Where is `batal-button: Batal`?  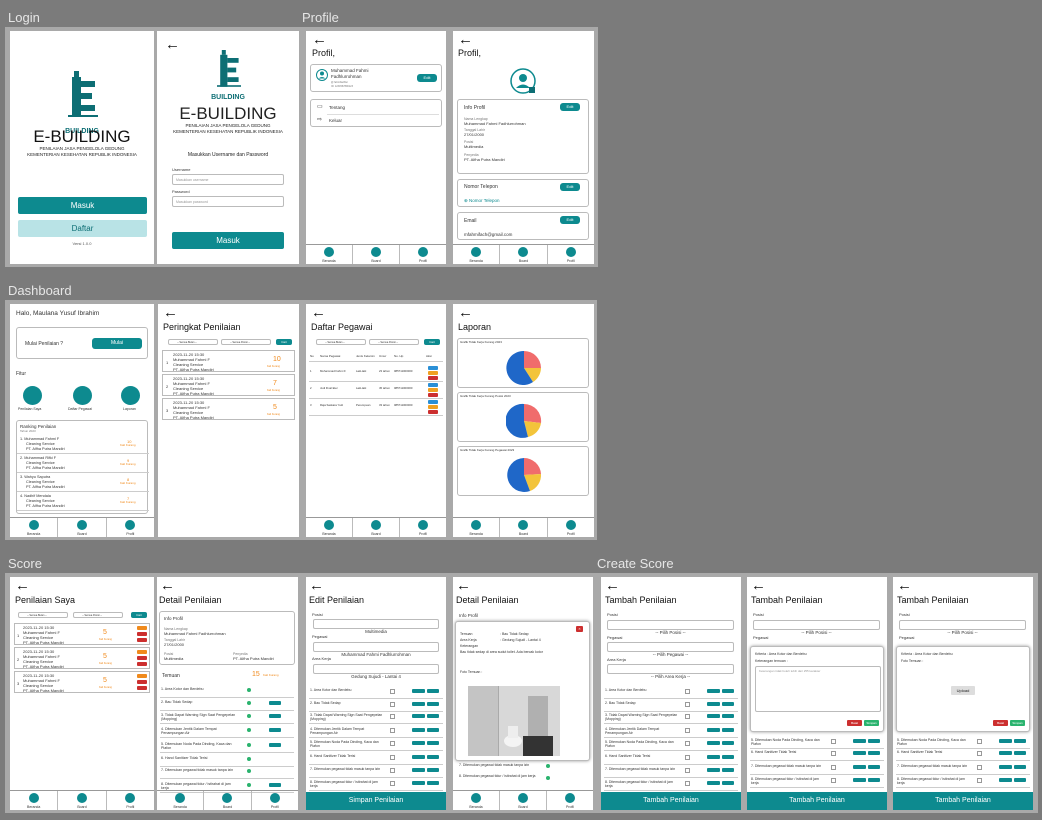 batal-button: Batal is located at coordinates (1000, 723).